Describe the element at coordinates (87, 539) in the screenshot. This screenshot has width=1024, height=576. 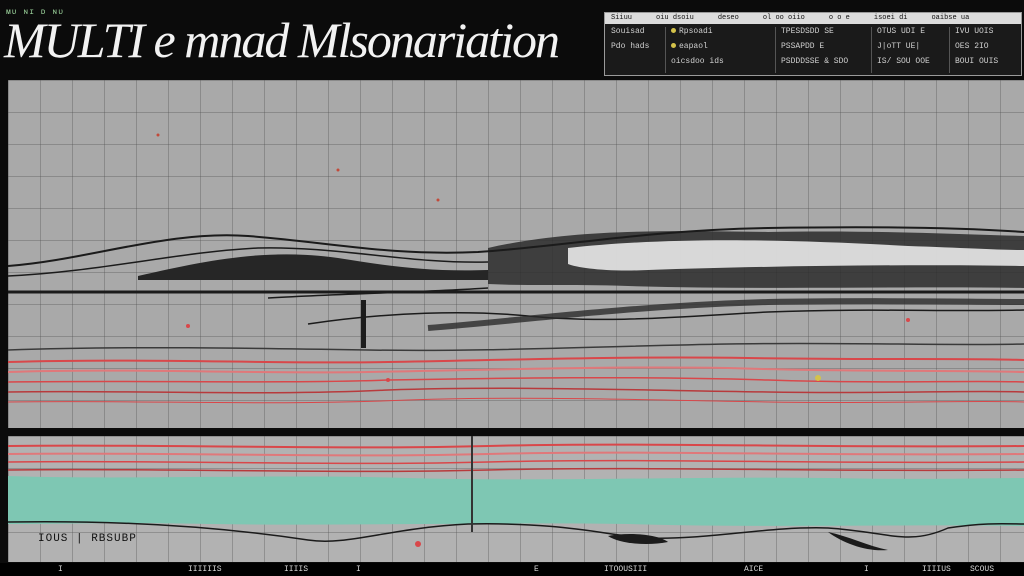
I see `lower-panel-label: IOUS | RBSUBP` at that location.